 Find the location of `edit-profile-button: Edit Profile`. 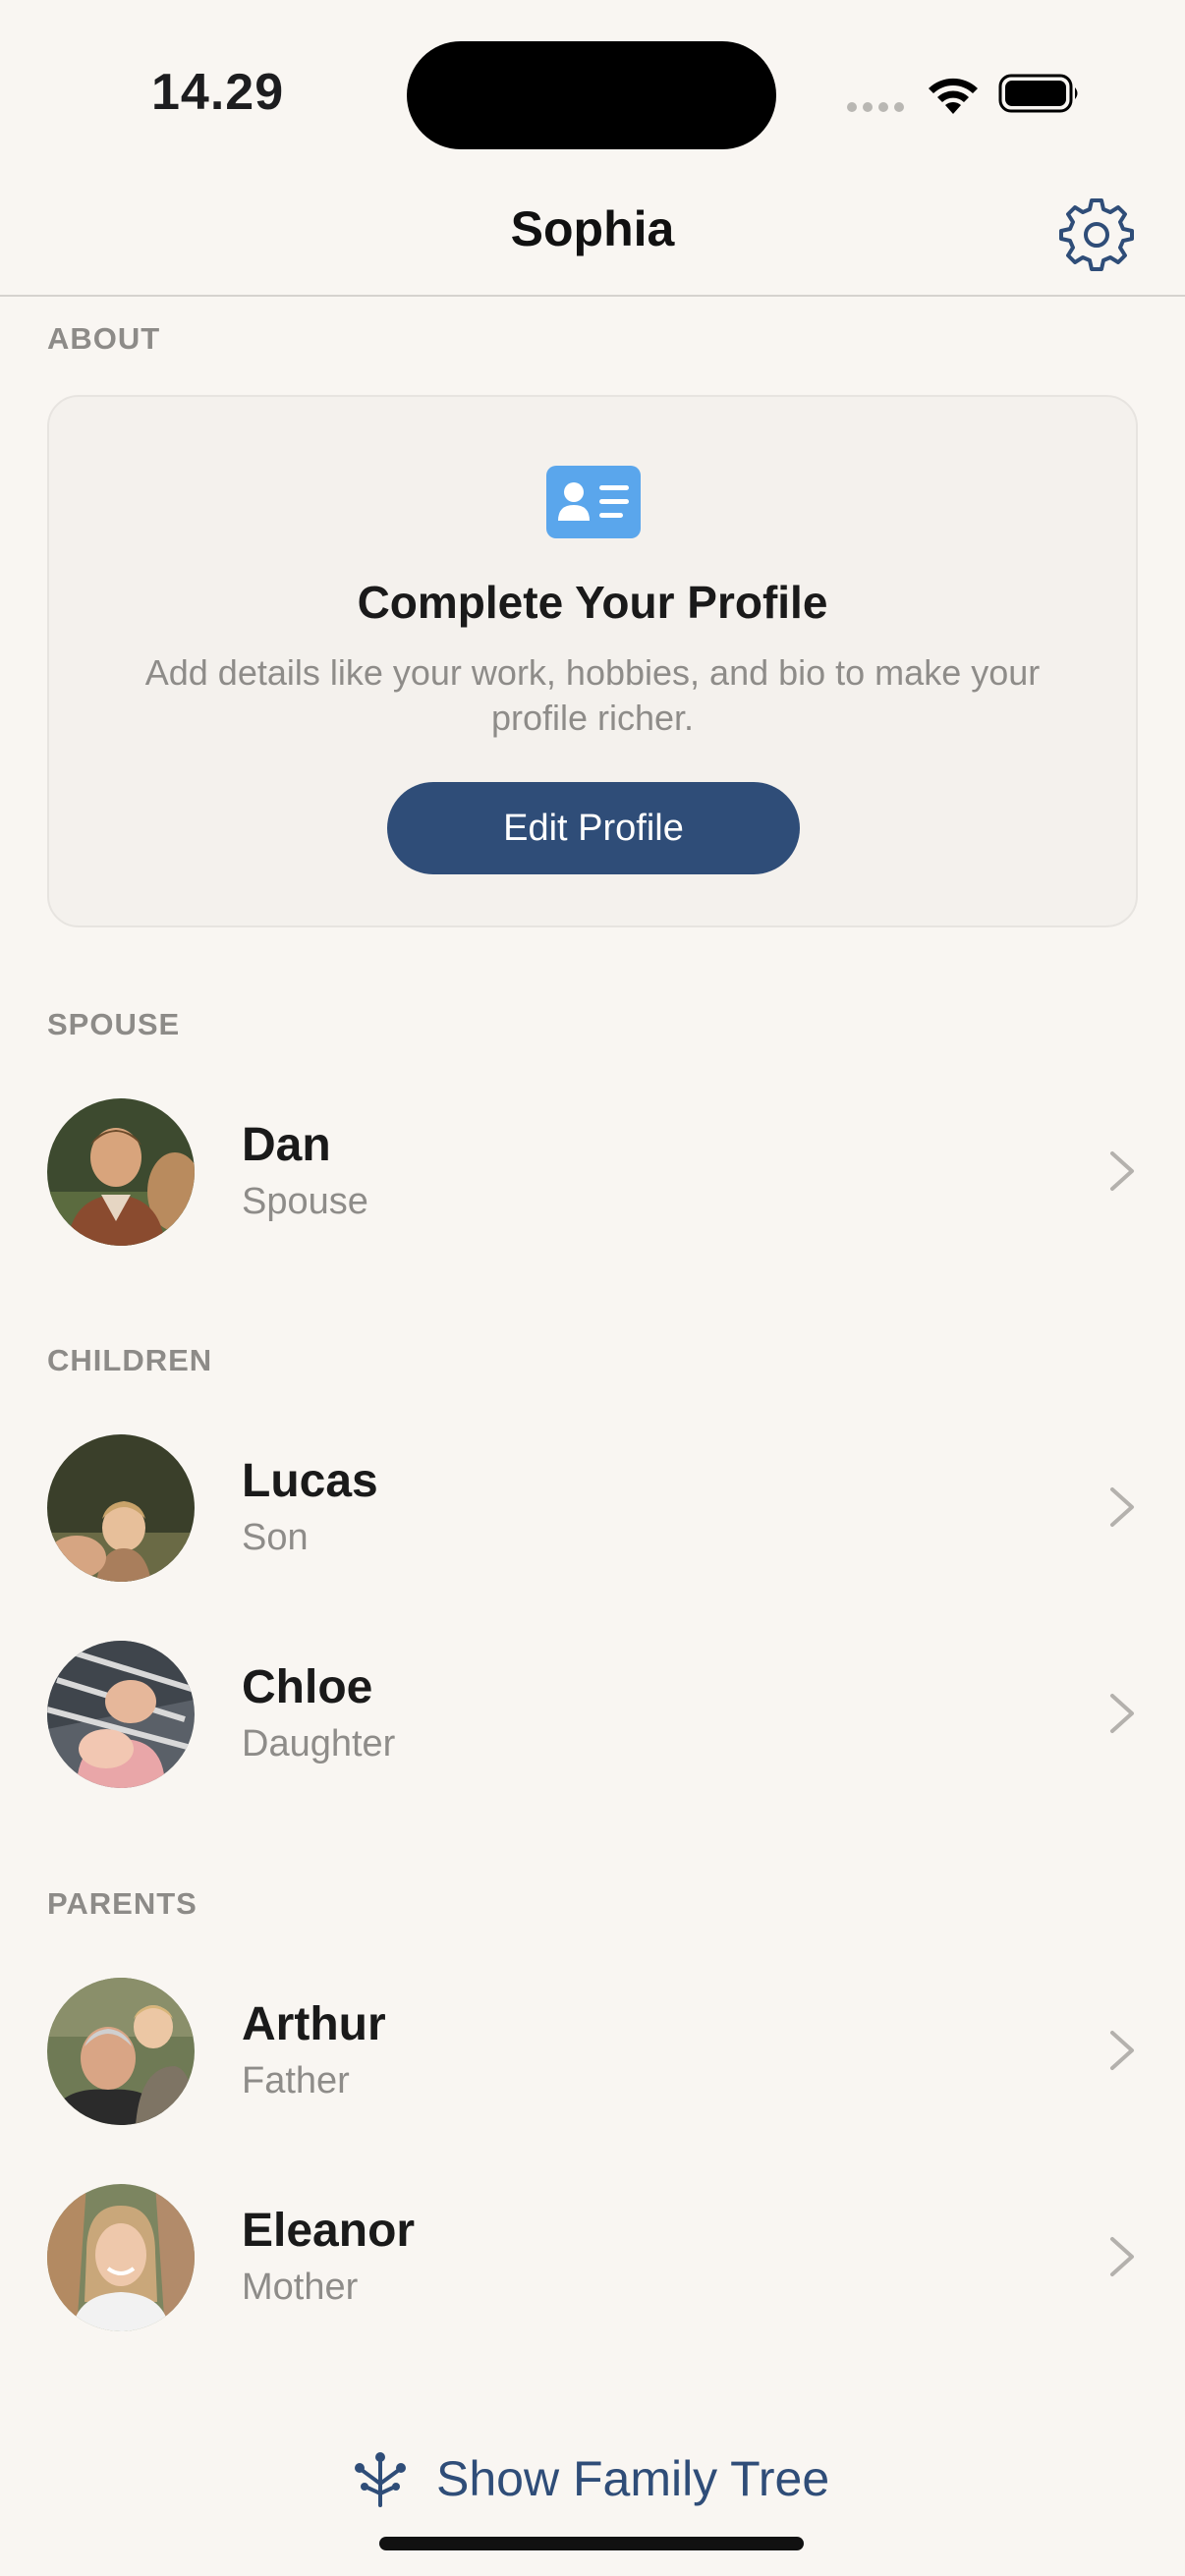

edit-profile-button: Edit Profile is located at coordinates (594, 828).